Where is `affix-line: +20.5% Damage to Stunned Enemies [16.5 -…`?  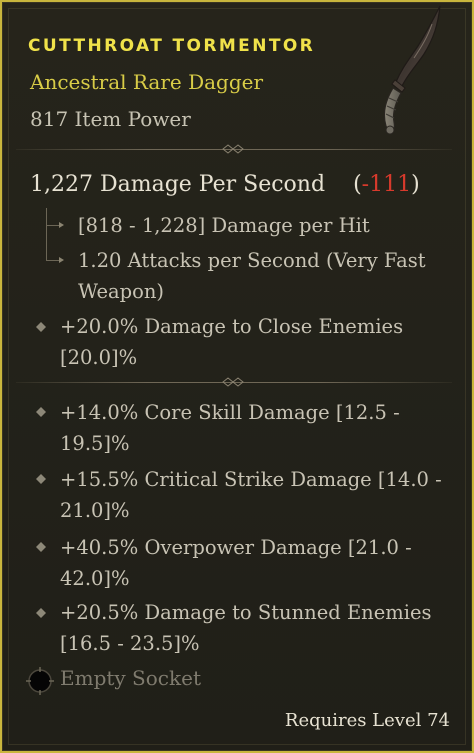
affix-line: +20.5% Damage to Stunned Enemies [16.5 -… is located at coordinates (246, 628).